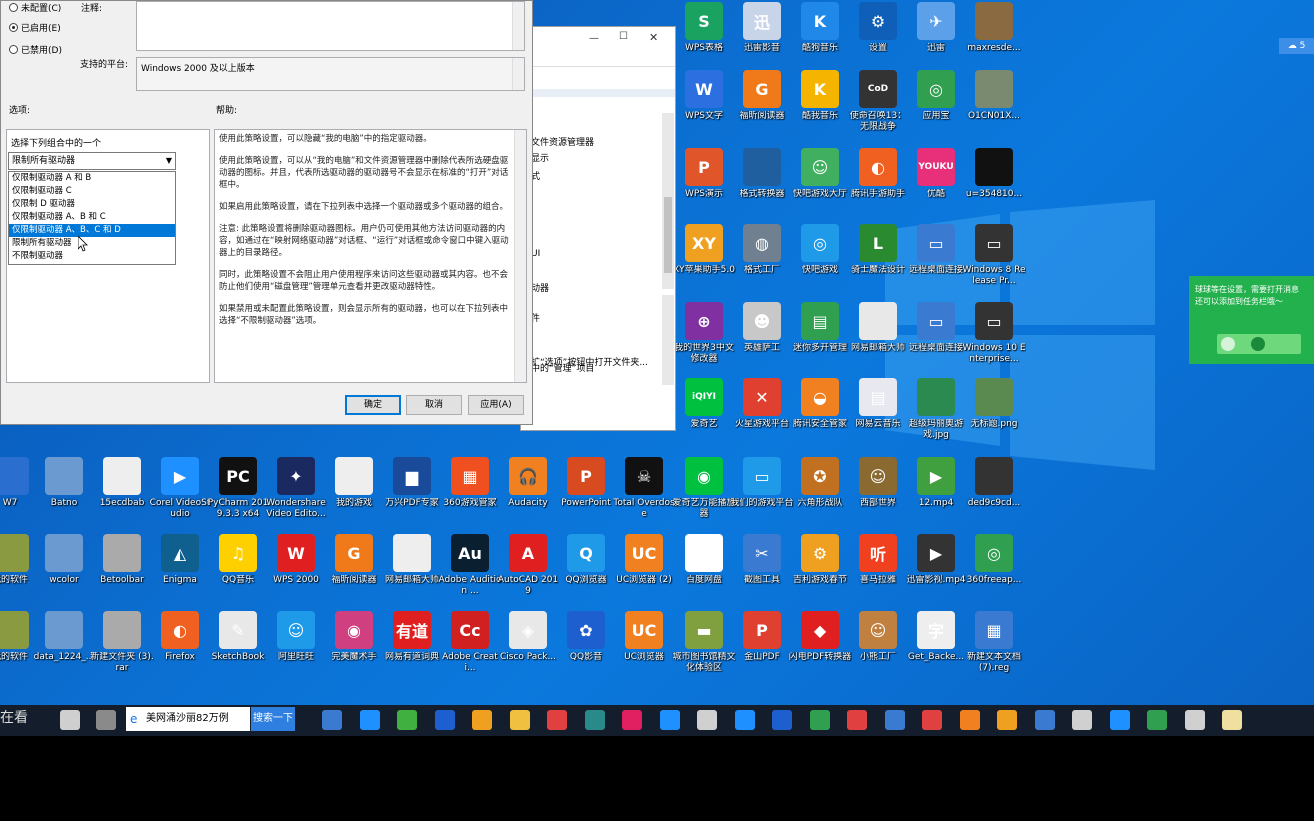 This screenshot has width=1314, height=821. Describe the element at coordinates (35, 7) in the screenshot. I see `radio-not-configured: 未配置(C)` at that location.